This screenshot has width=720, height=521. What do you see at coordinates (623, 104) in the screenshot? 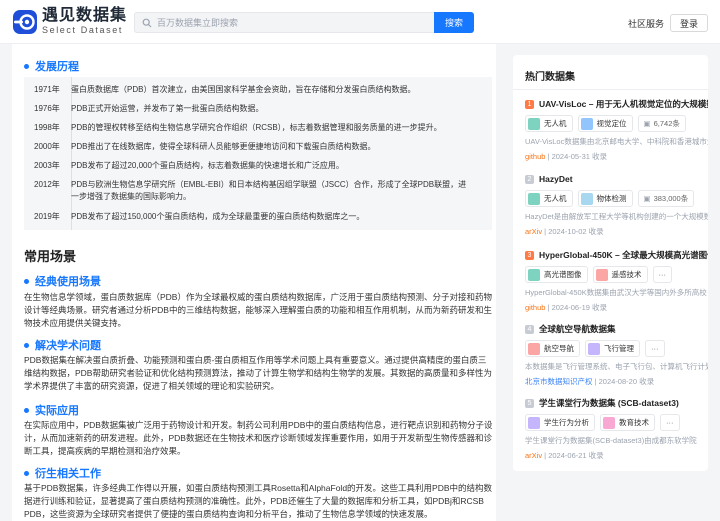
I see `dataset-name: UAV-VisLoc – 用于无人机视觉定位的大规模数据集` at bounding box center [623, 104].